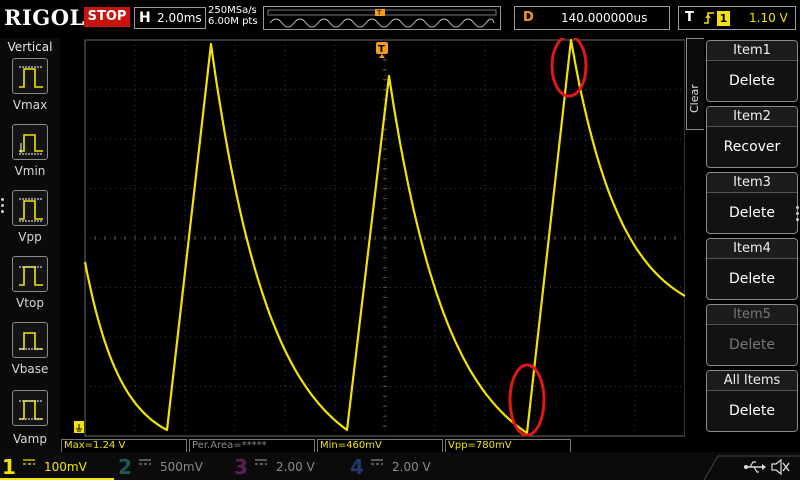 Image resolution: width=800 pixels, height=480 pixels. Describe the element at coordinates (232, 10) in the screenshot. I see `sample-rate: 250MSa/s` at that location.